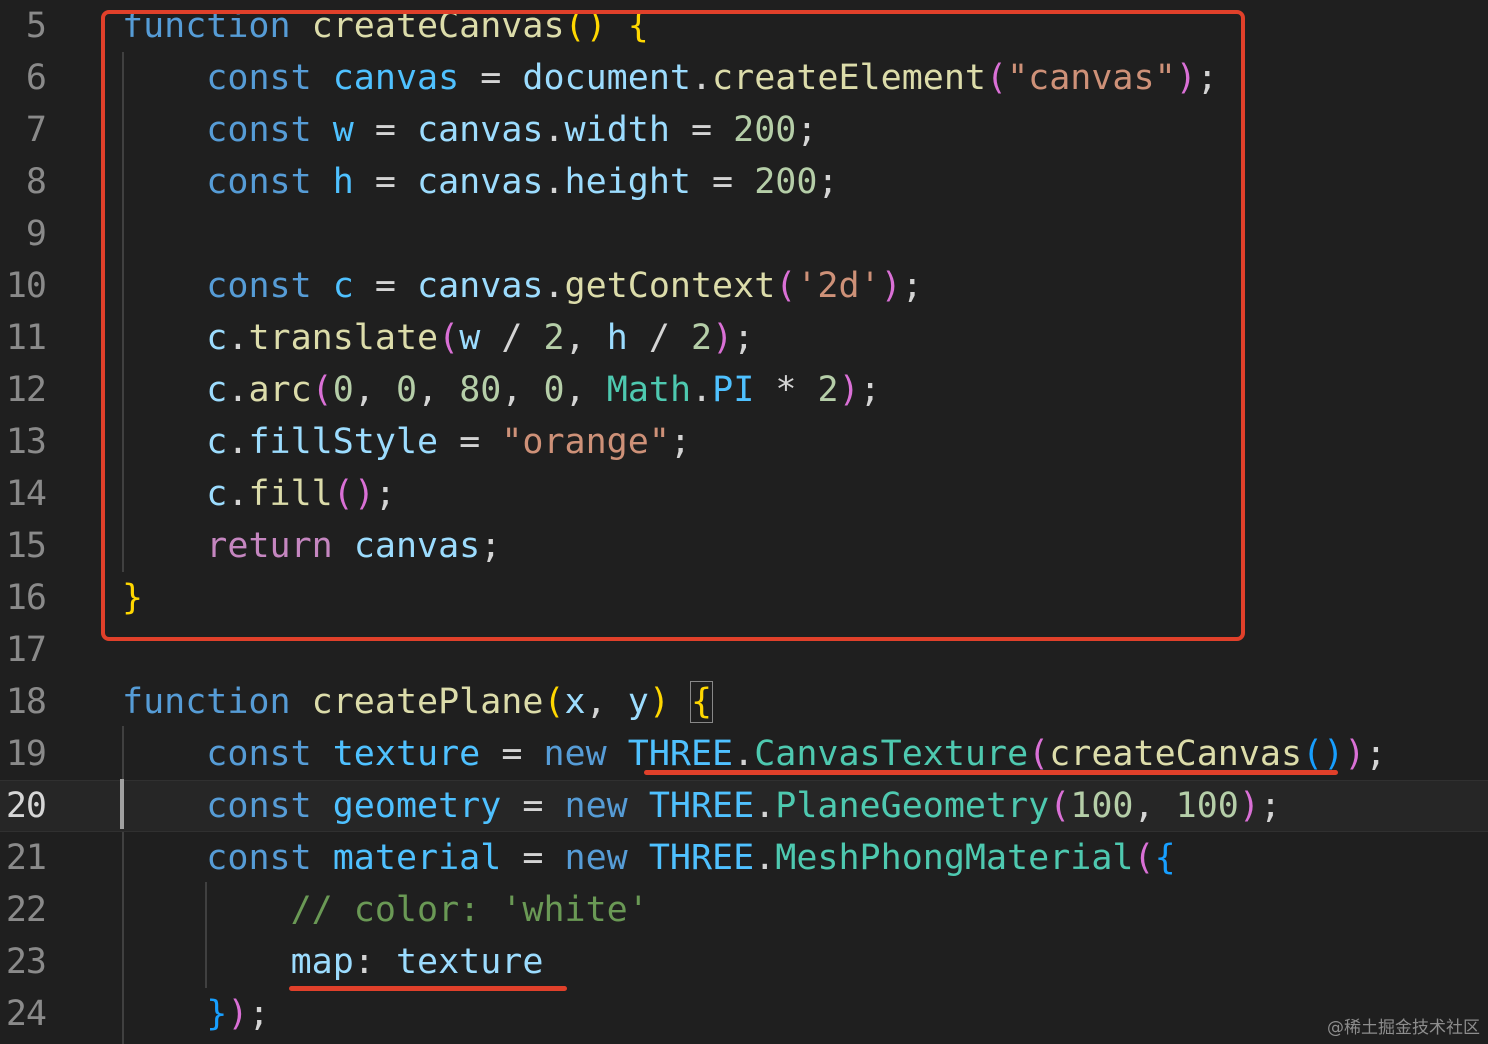 The width and height of the screenshot is (1488, 1044). Describe the element at coordinates (744, 1014) in the screenshot. I see `code-line: 24 });` at that location.